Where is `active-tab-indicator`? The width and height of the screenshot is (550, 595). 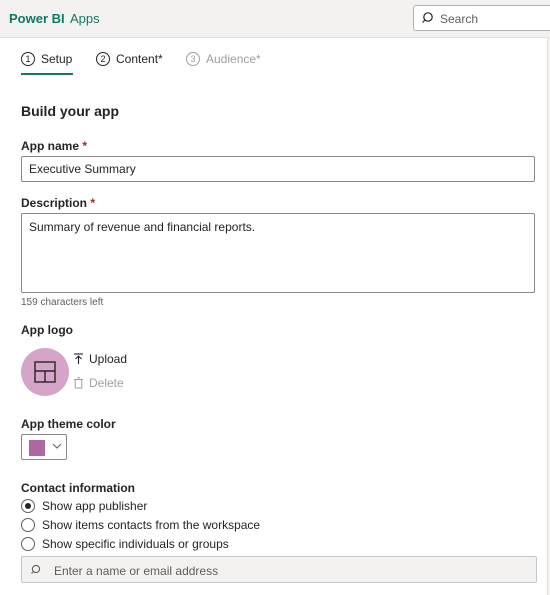
active-tab-indicator is located at coordinates (47, 74).